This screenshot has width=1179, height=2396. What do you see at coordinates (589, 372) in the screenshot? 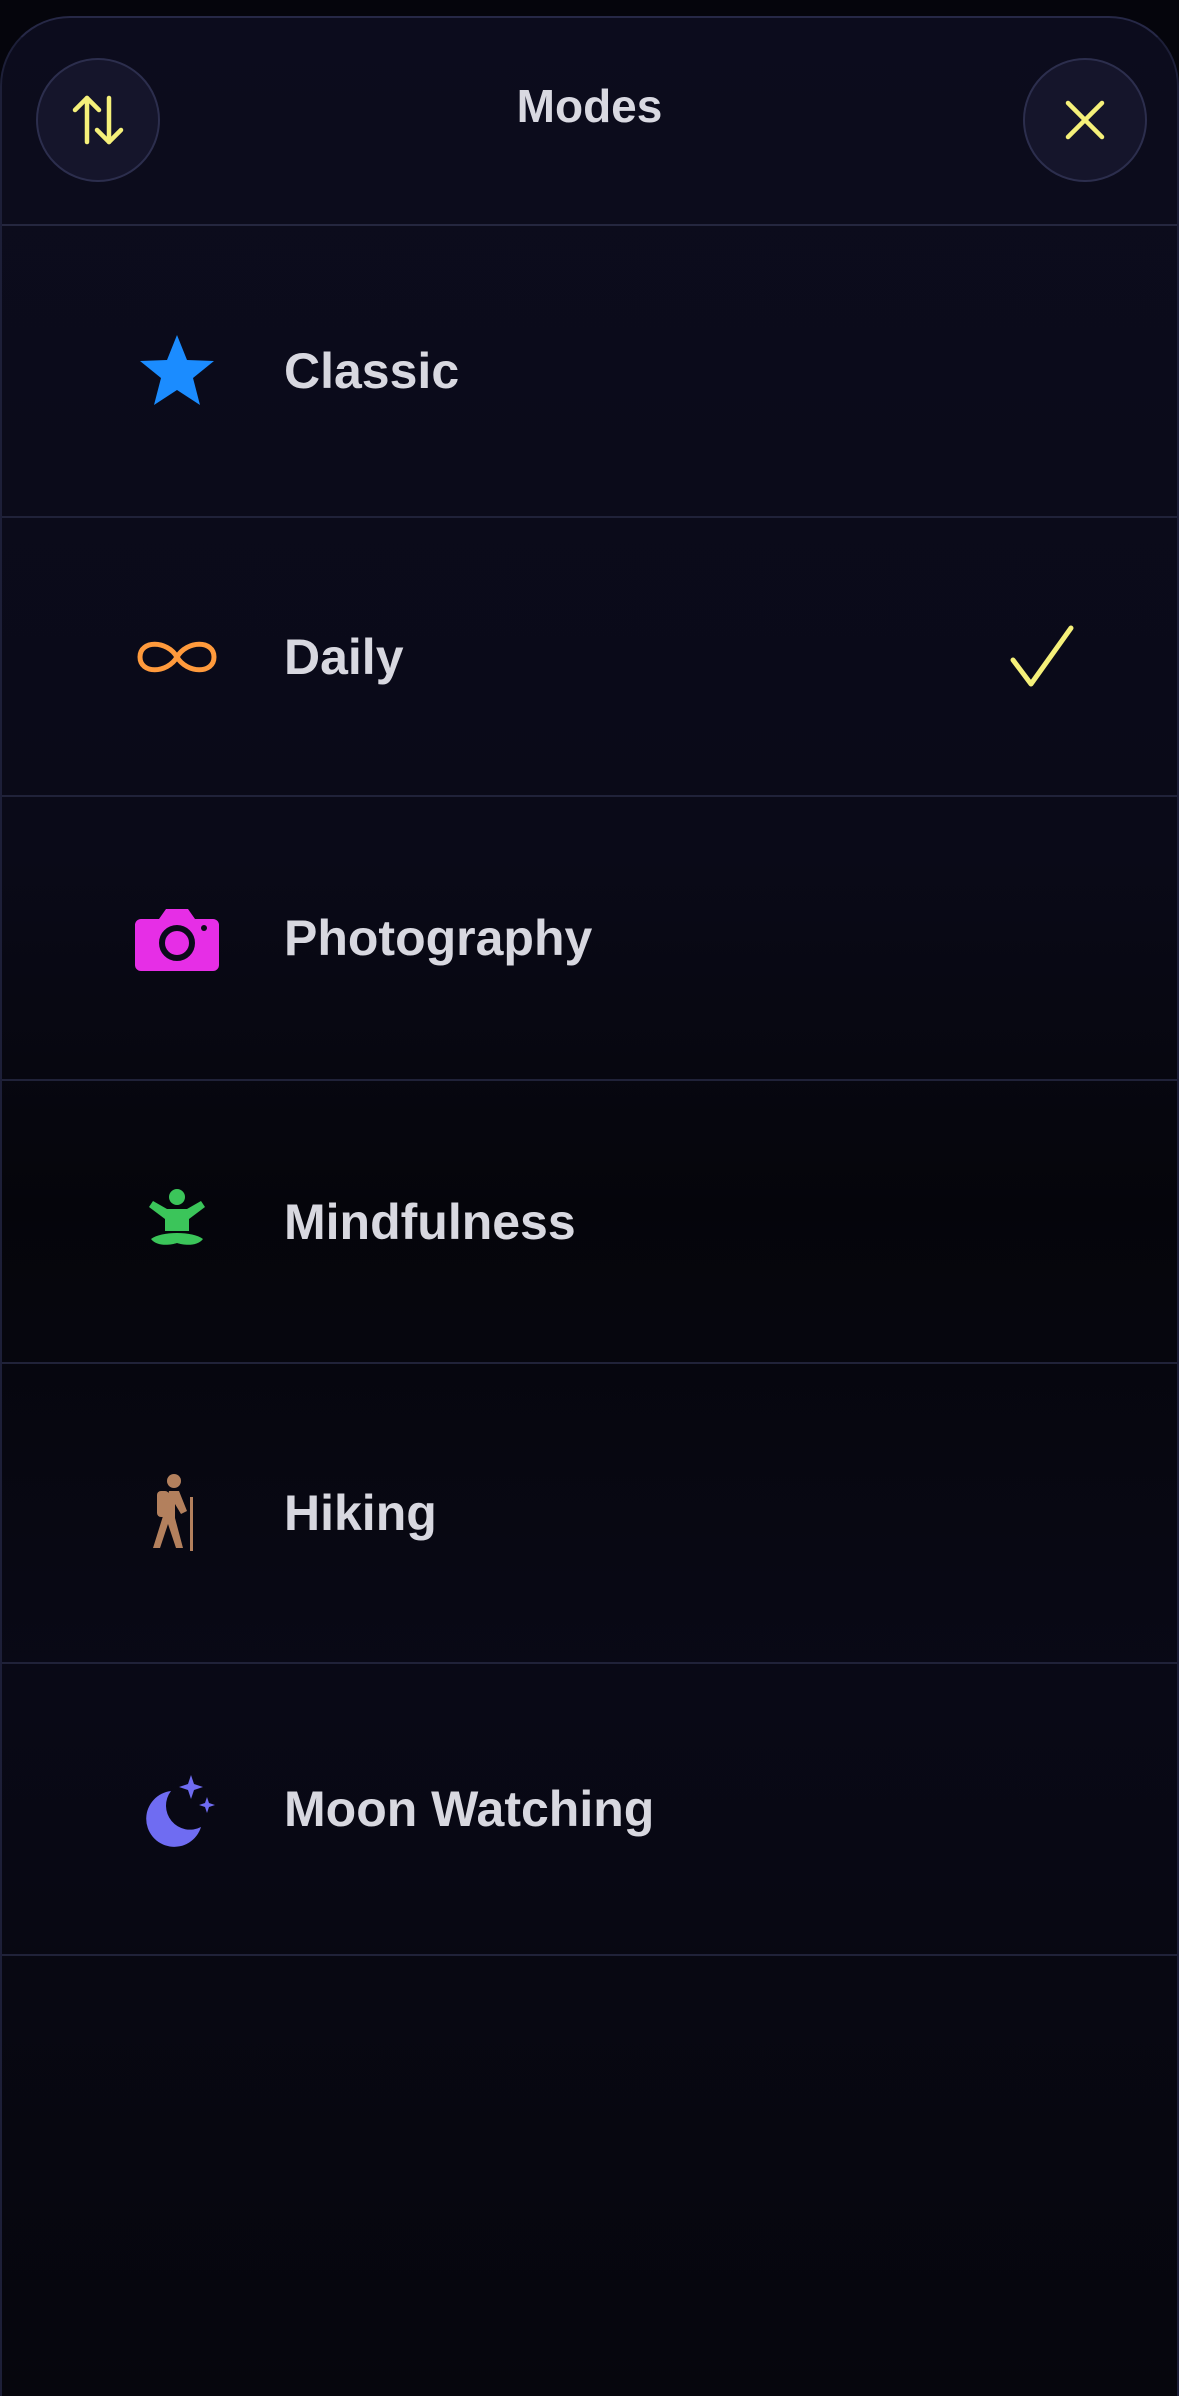
I see `mode-row-classic: Classic` at bounding box center [589, 372].